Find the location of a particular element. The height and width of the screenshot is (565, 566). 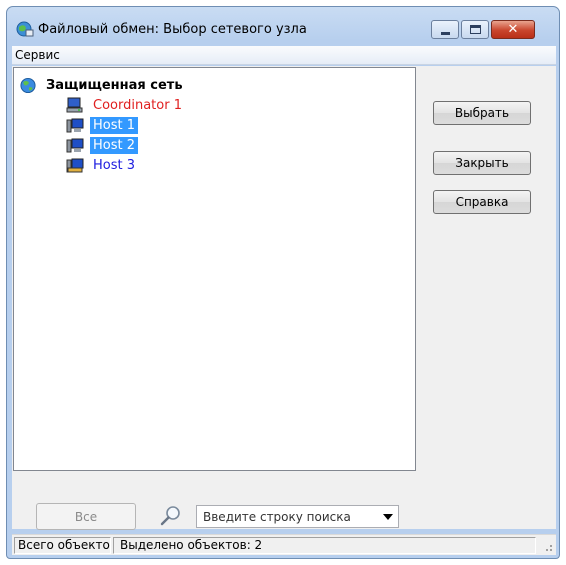

network-globe-icon is located at coordinates (25, 29).